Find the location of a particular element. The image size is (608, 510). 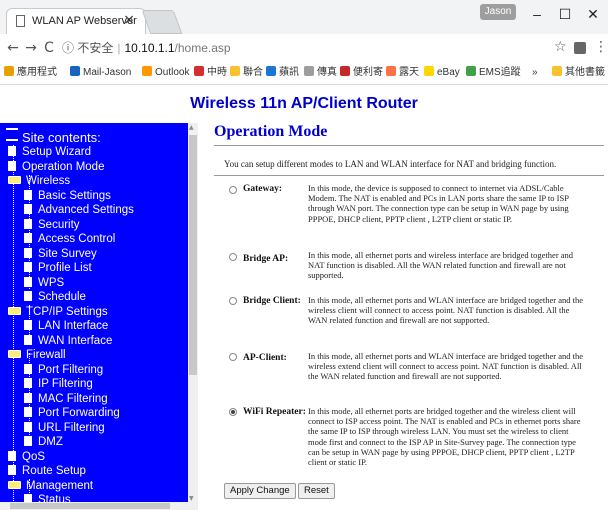

url-input: ⓘ 不安全 | 10.10.1.1/home.asp is located at coordinates (312, 48).